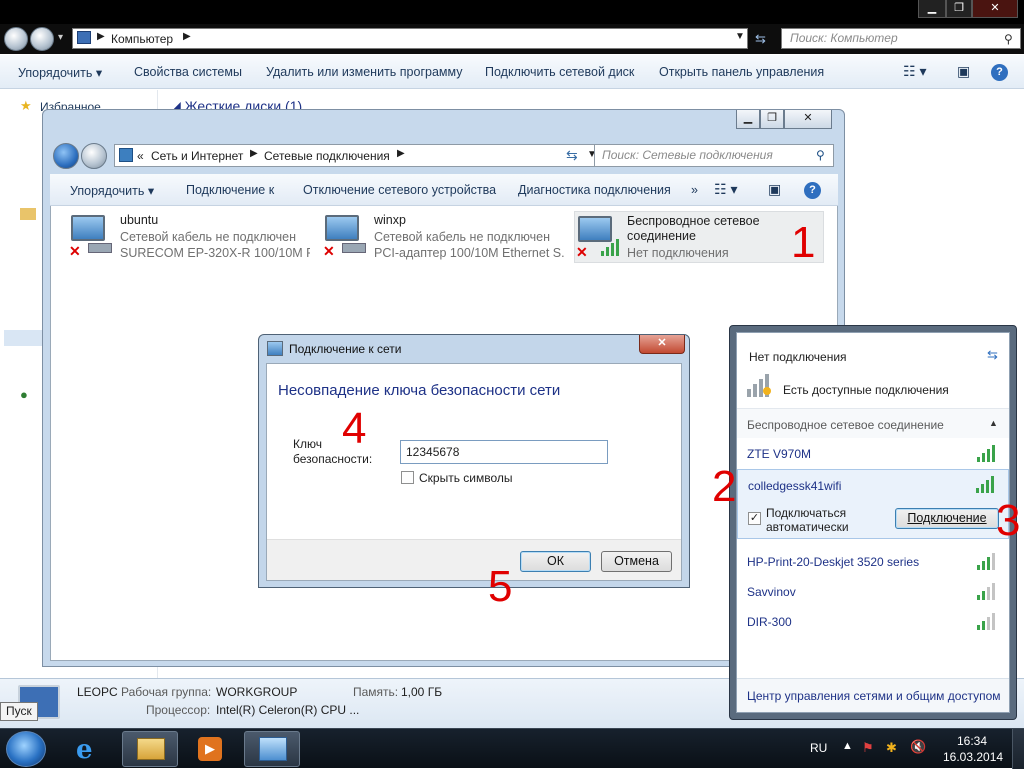 The image size is (1024, 769). I want to click on breadcrumb-network-internet: Сеть и Интернет, so click(197, 156).